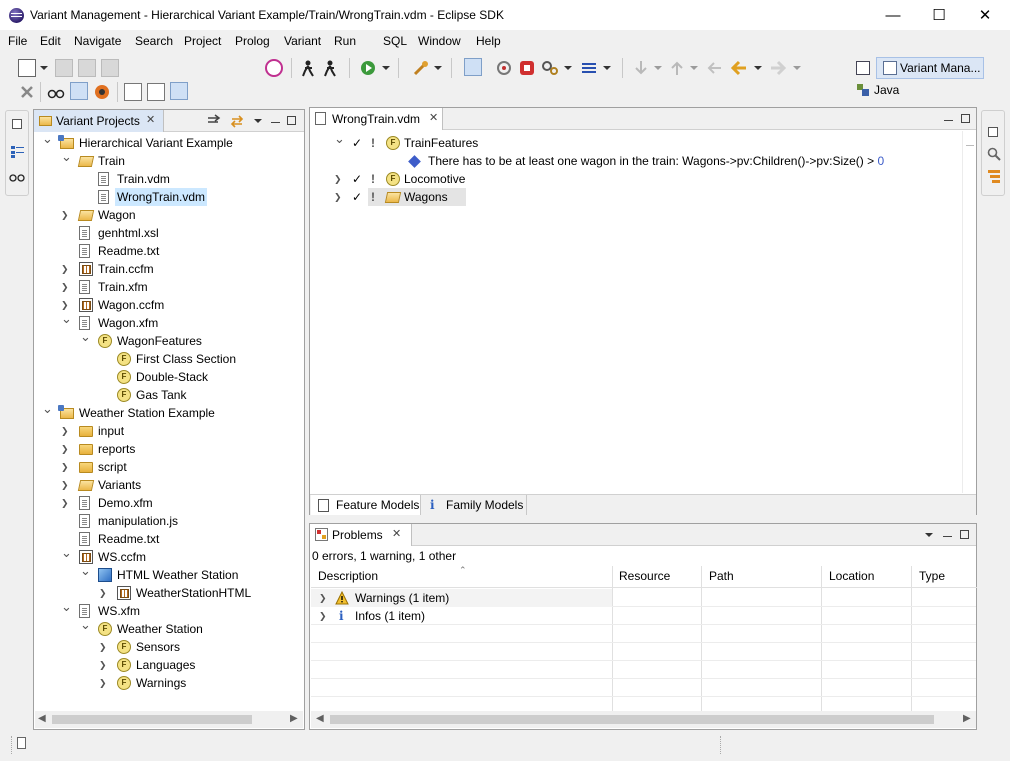 Image resolution: width=1010 pixels, height=761 pixels. I want to click on minimize-button: —, so click(893, 15).